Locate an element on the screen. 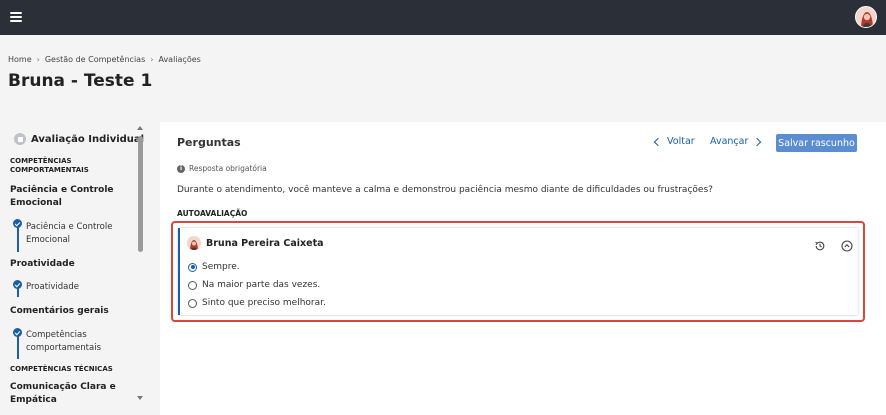 The width and height of the screenshot is (886, 415). option-preciso-melhorar: Sinto que preciso melhorar. is located at coordinates (257, 303).